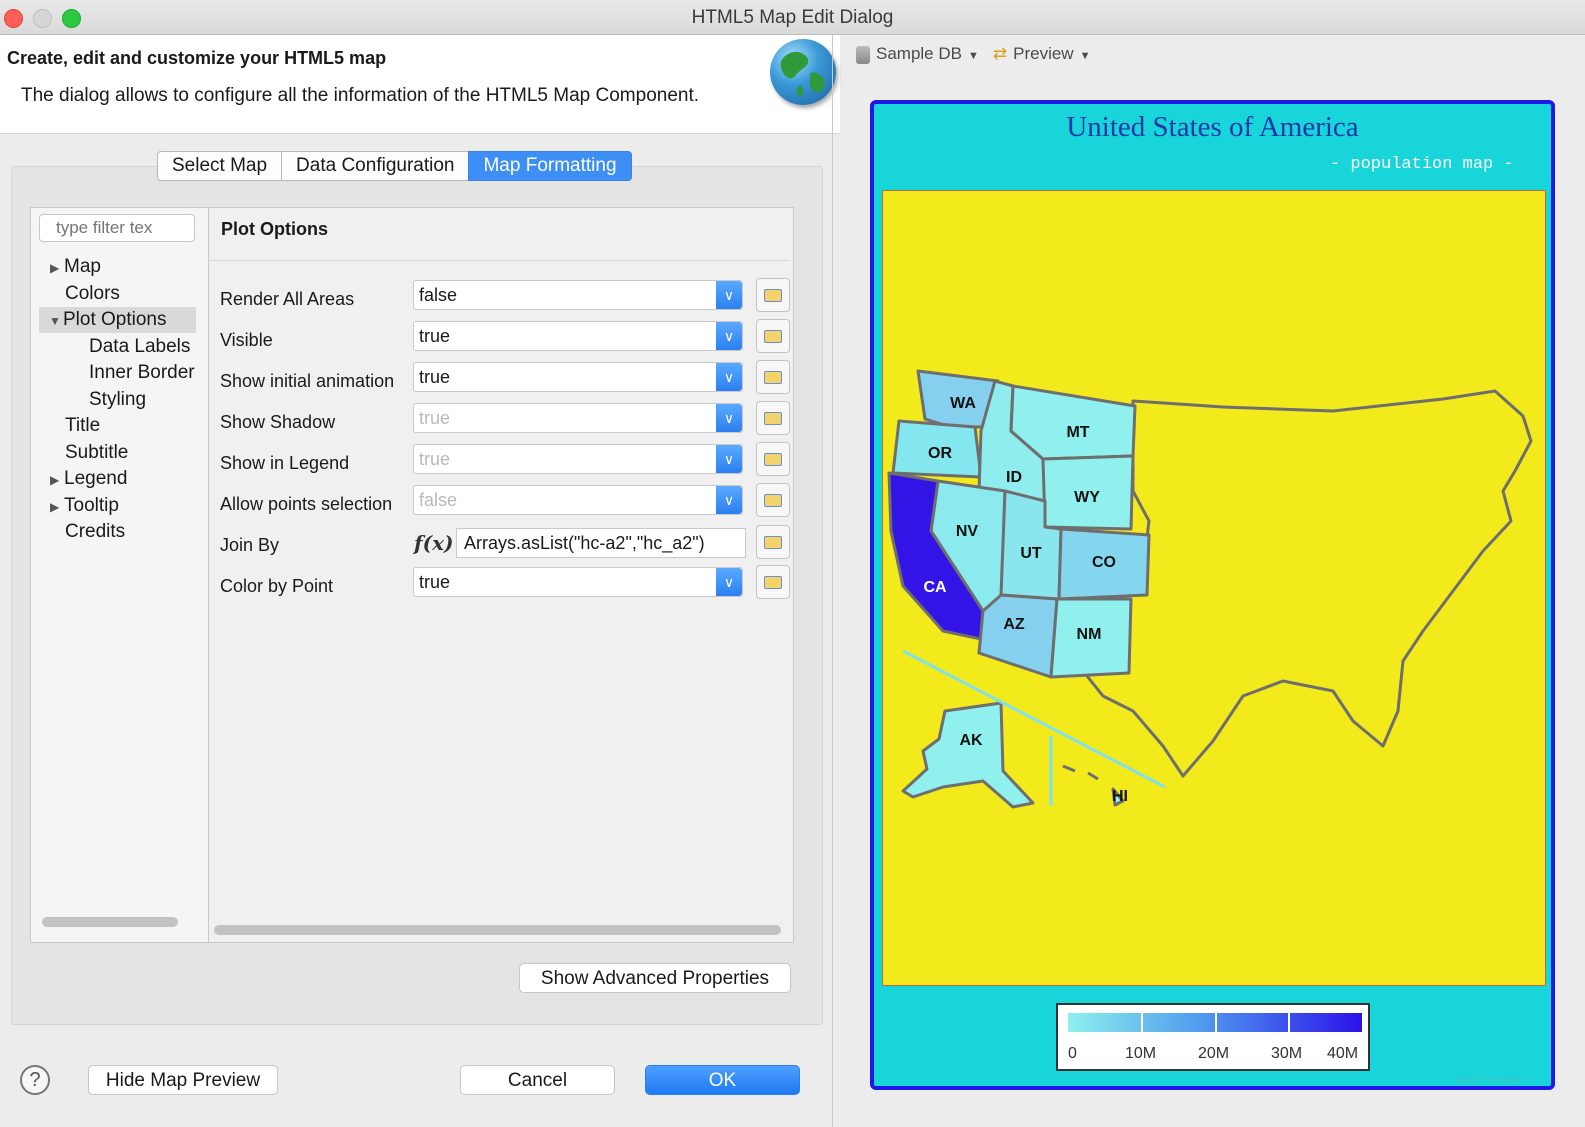  I want to click on tree-item-subtitle: Subtitle, so click(96, 453).